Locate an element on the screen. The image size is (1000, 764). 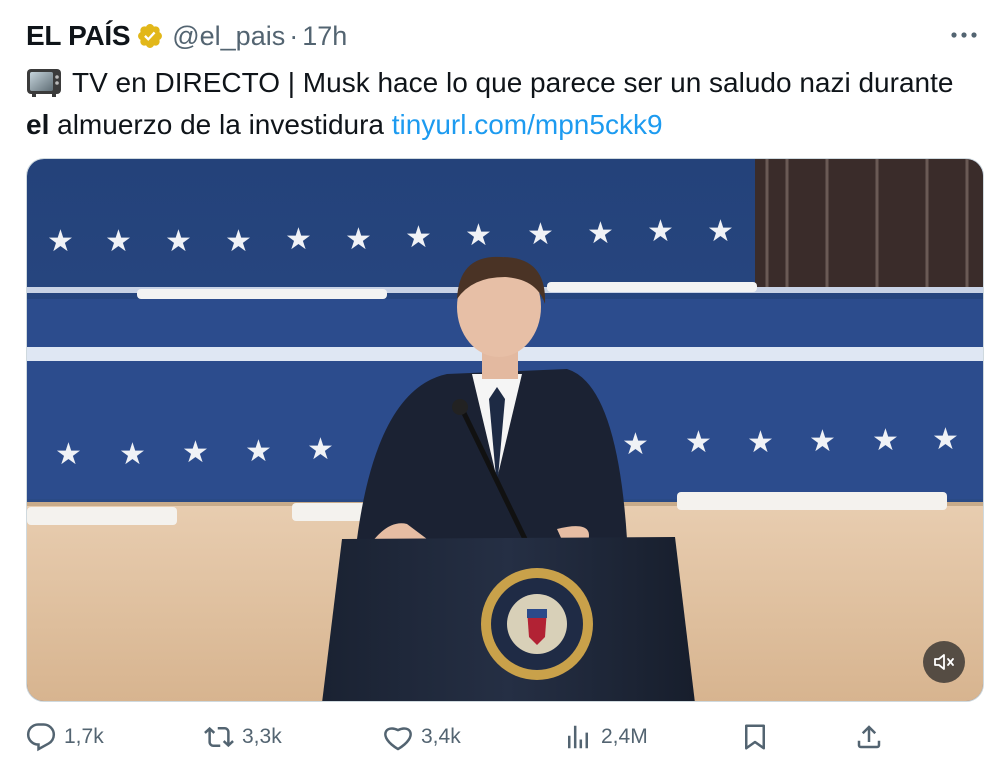
share-button is located at coordinates (869, 737).